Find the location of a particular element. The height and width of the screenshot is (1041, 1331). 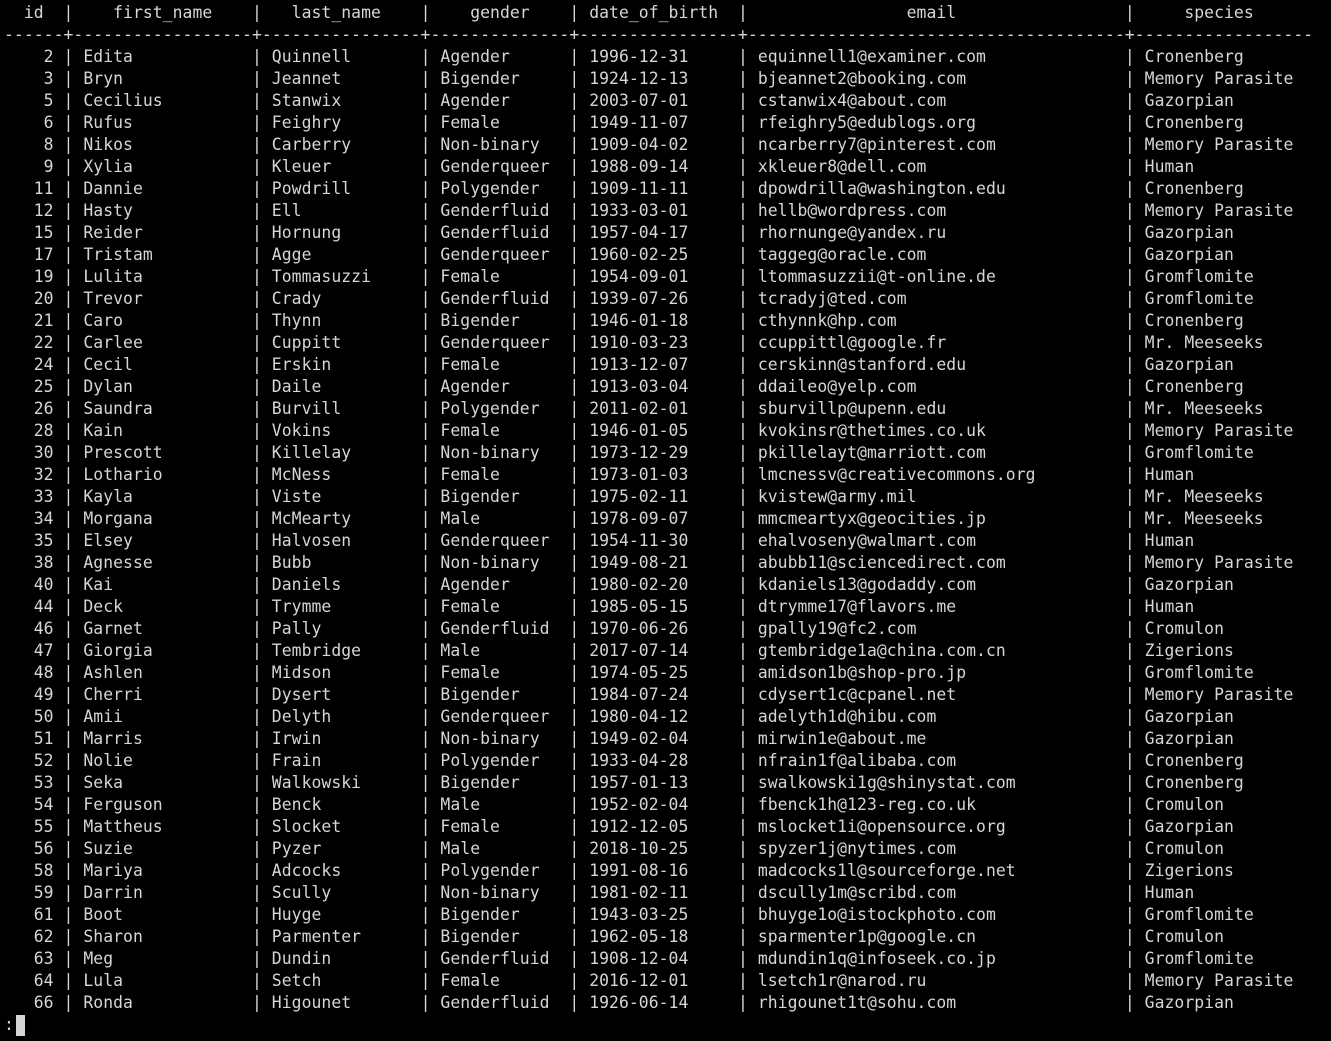

cell-gender: Genderqueer is located at coordinates (500, 716).